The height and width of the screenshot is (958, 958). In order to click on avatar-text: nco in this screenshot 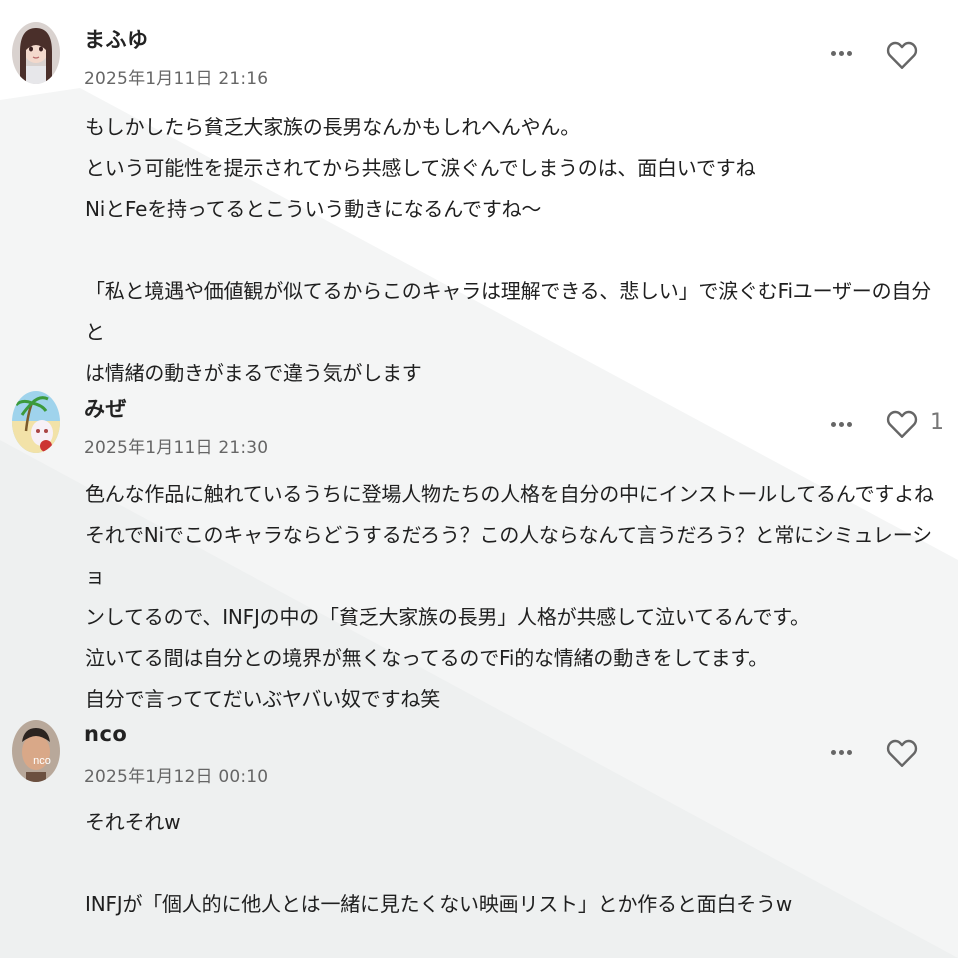, I will do `click(42, 761)`.